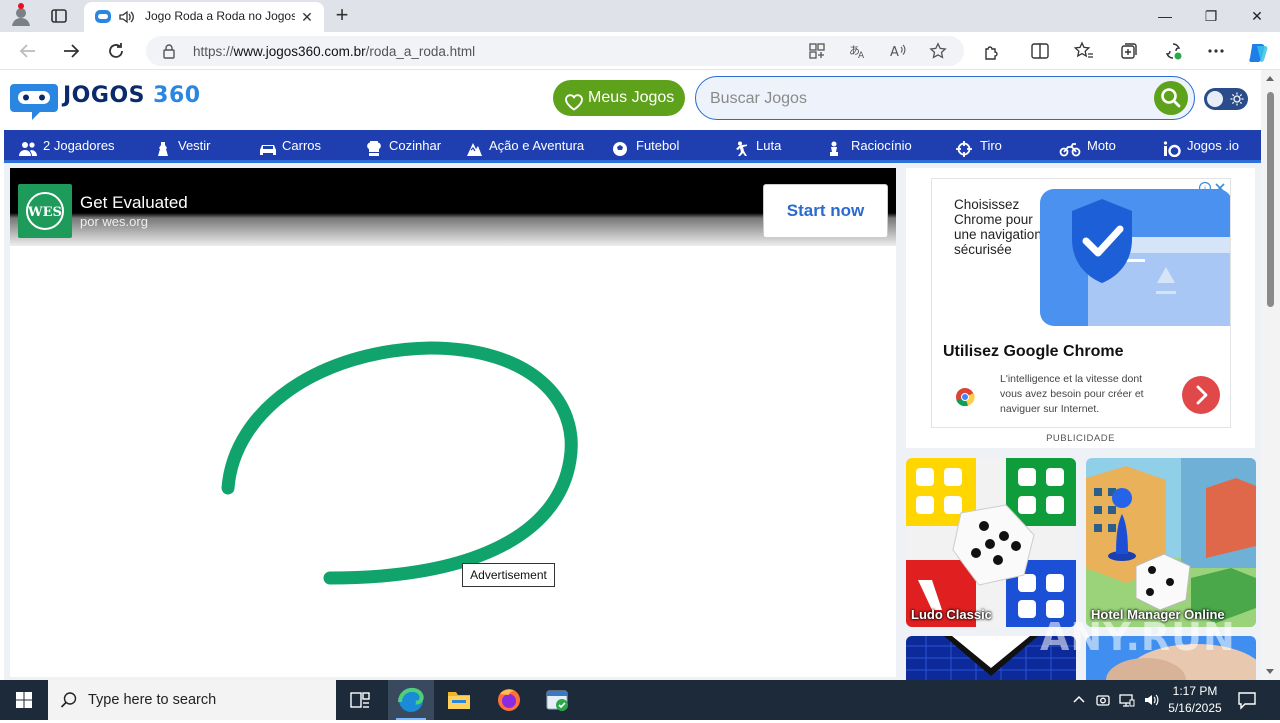  What do you see at coordinates (1216, 51) in the screenshot?
I see `more-options-icon` at bounding box center [1216, 51].